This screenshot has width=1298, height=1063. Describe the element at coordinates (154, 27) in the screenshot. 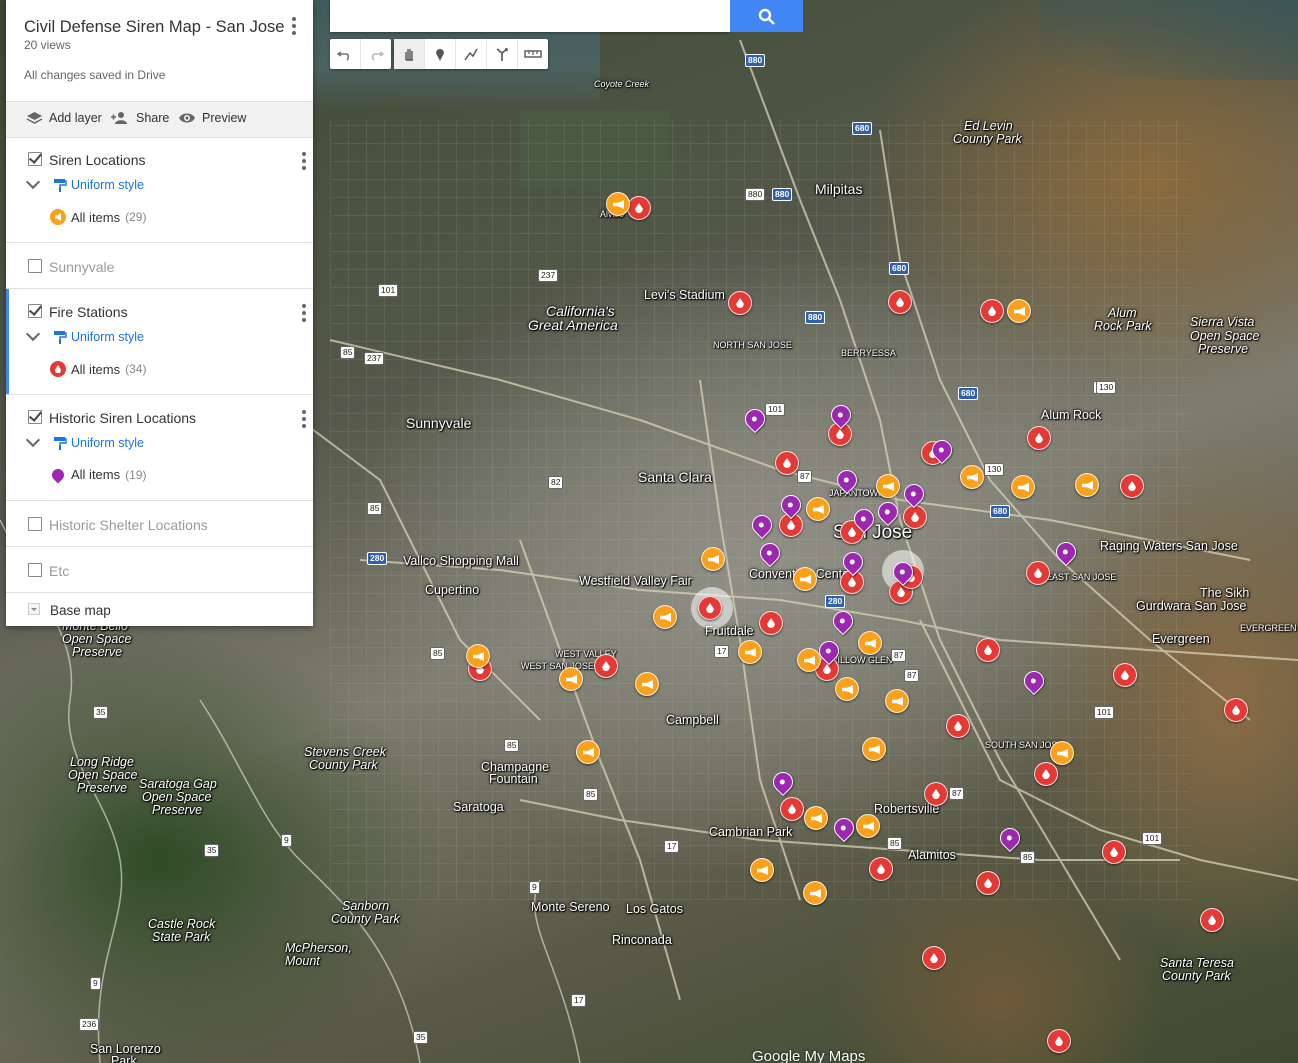

I see `map-title: Civil Defense Siren Map - San Jose` at that location.